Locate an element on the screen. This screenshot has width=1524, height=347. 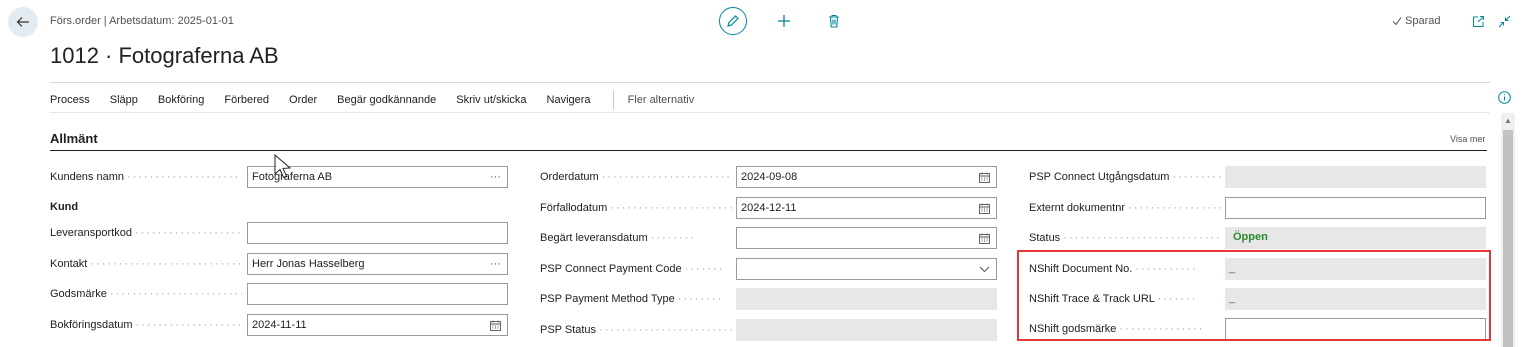
section-divider is located at coordinates (768, 150).